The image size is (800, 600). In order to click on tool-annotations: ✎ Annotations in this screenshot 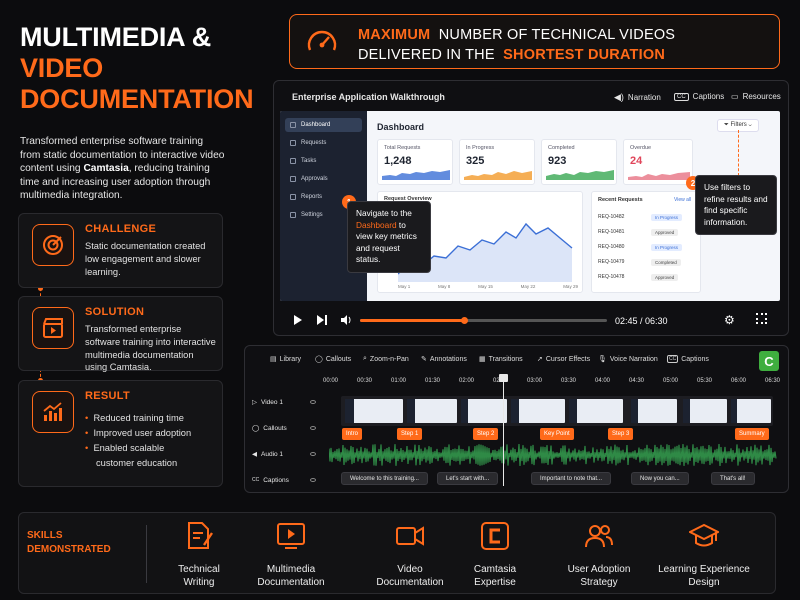, I will do `click(444, 359)`.